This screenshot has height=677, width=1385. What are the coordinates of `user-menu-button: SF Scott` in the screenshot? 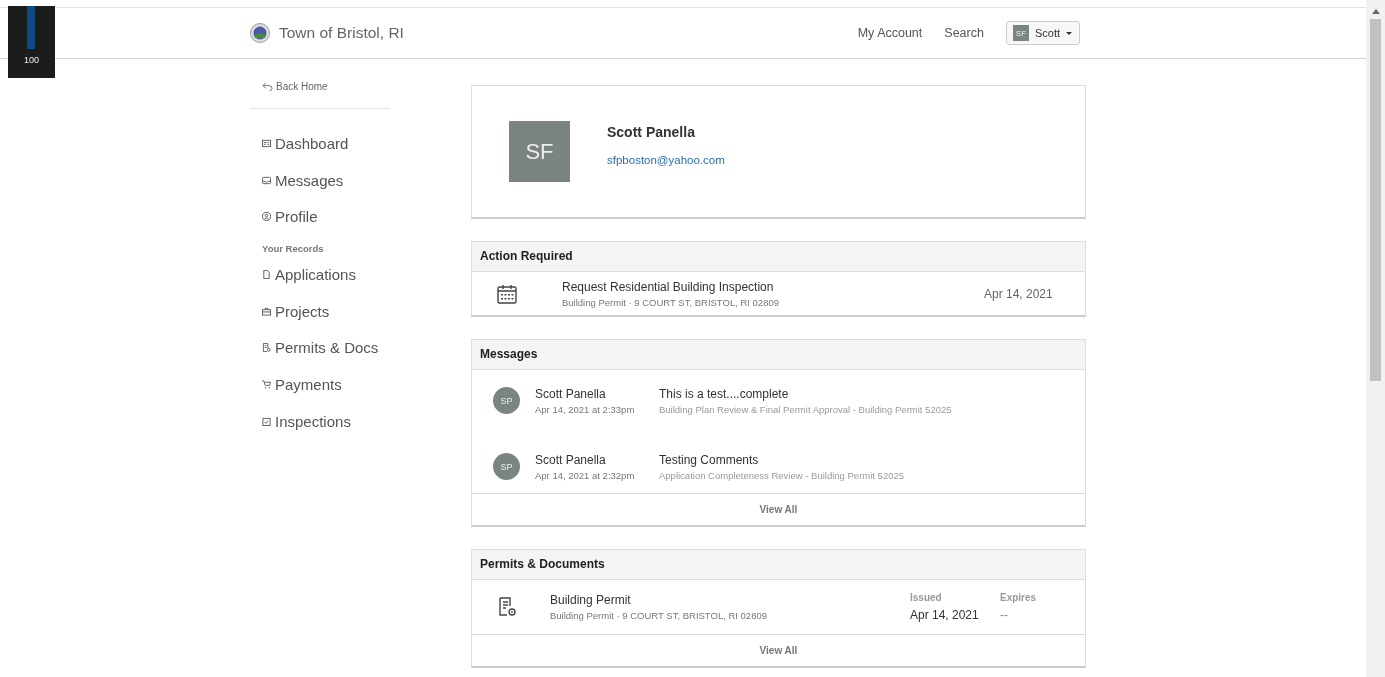 It's located at (1042, 33).